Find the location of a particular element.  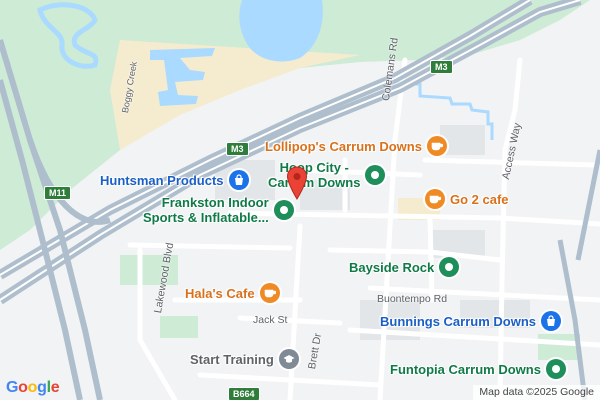

street-buontempo-rd: Buontempo Rd is located at coordinates (412, 299).